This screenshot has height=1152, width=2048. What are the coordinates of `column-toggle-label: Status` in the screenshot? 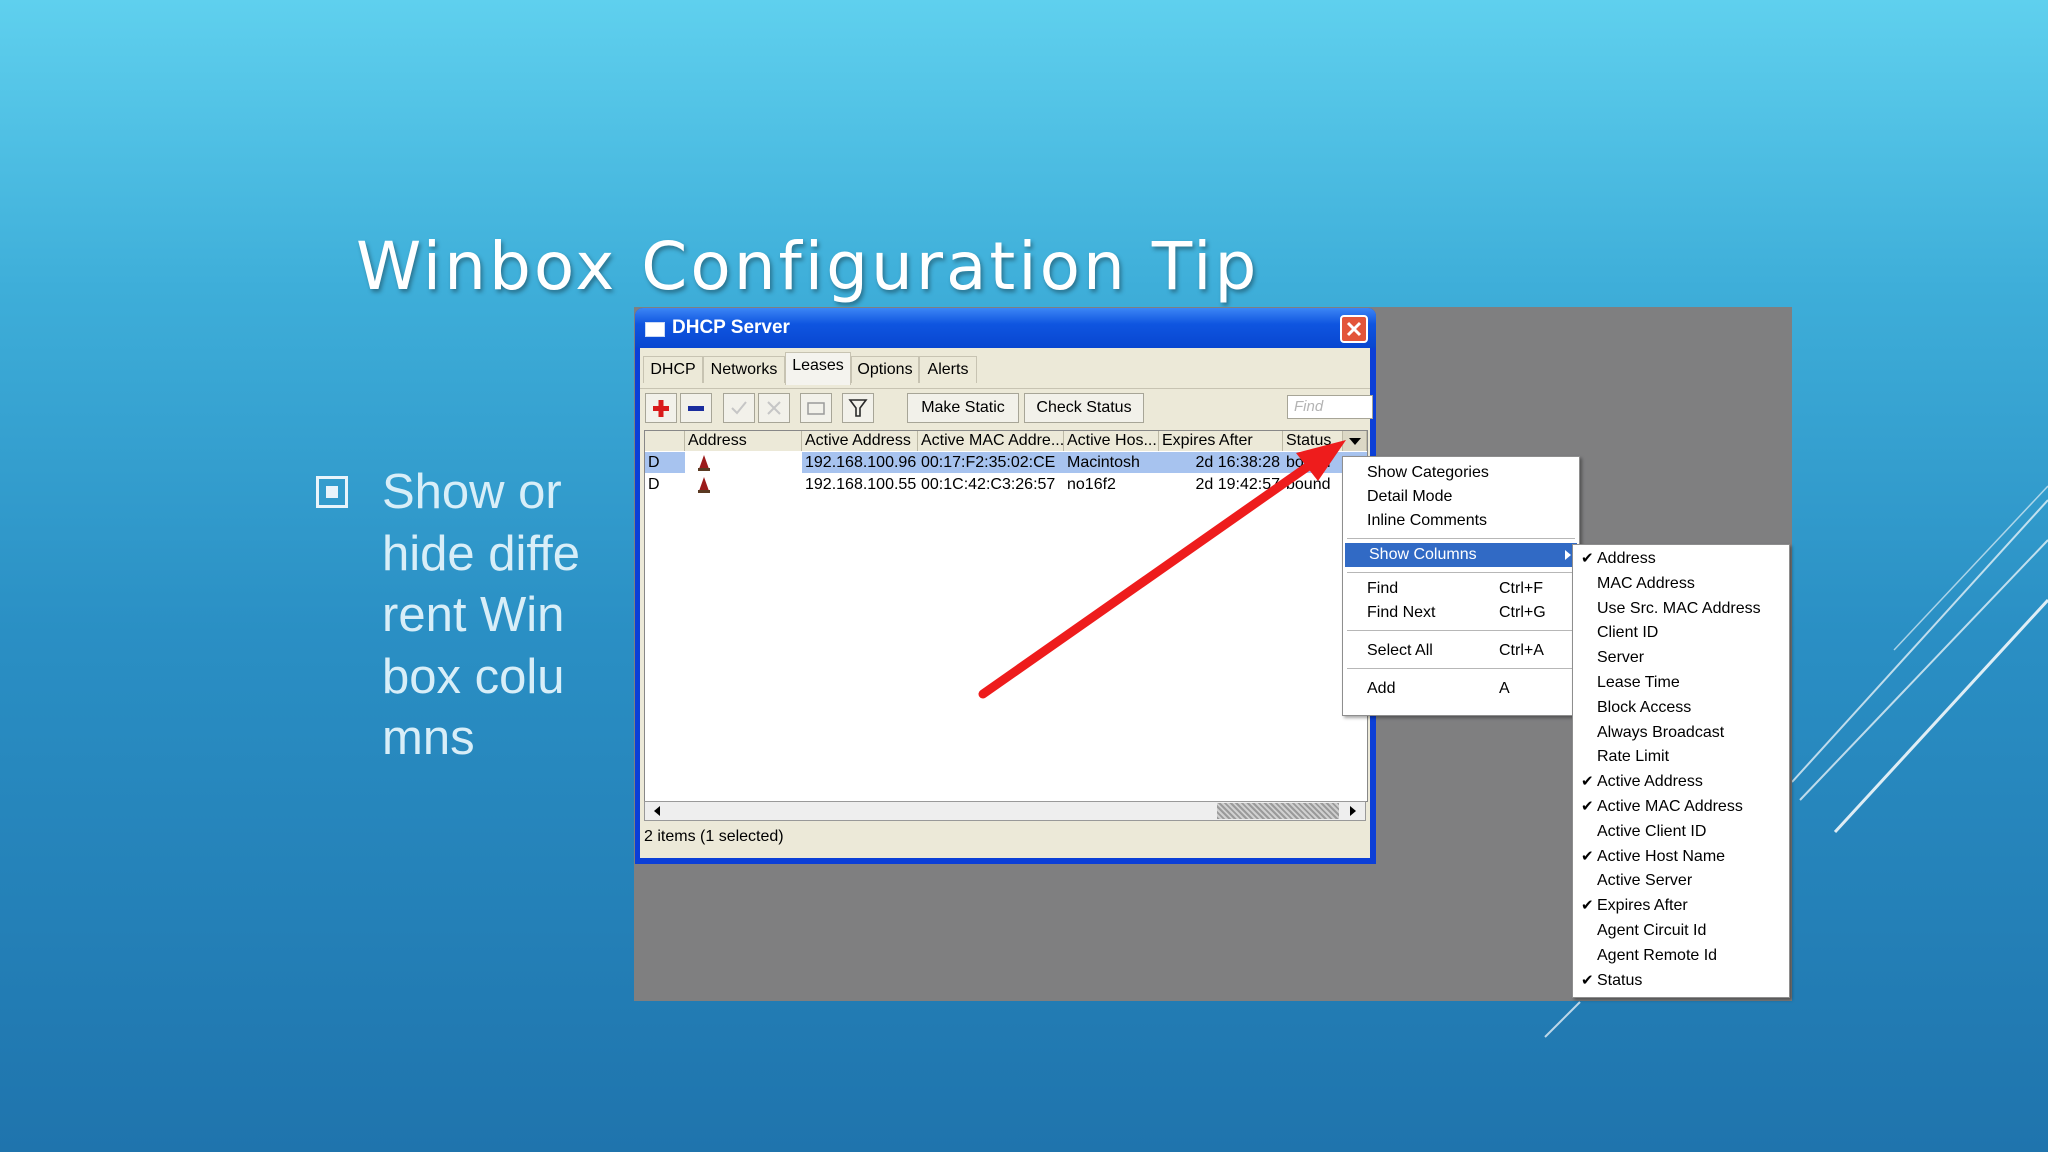 It's located at (1620, 980).